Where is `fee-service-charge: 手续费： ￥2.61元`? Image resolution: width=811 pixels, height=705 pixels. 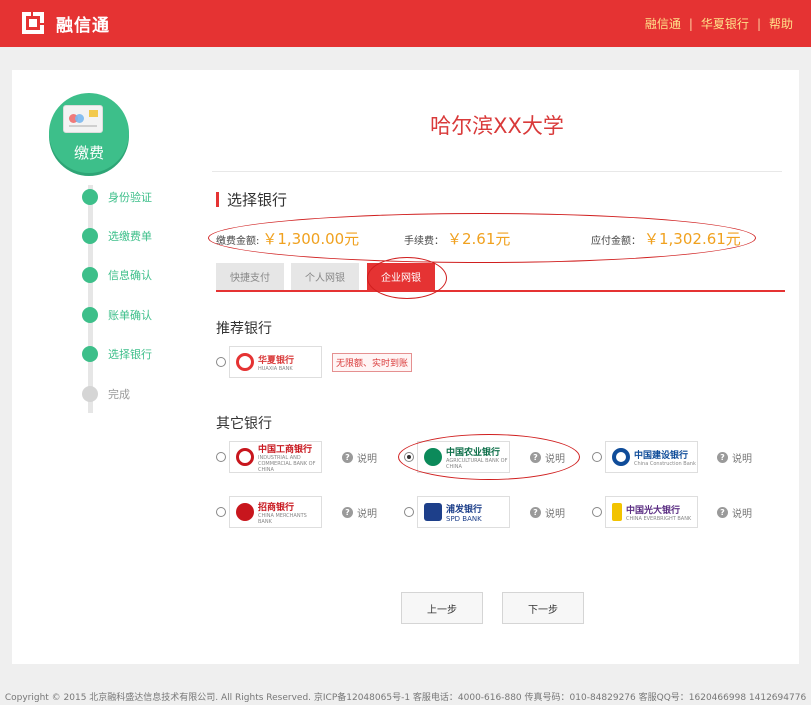 fee-service-charge: 手续费： ￥2.61元 is located at coordinates (457, 238).